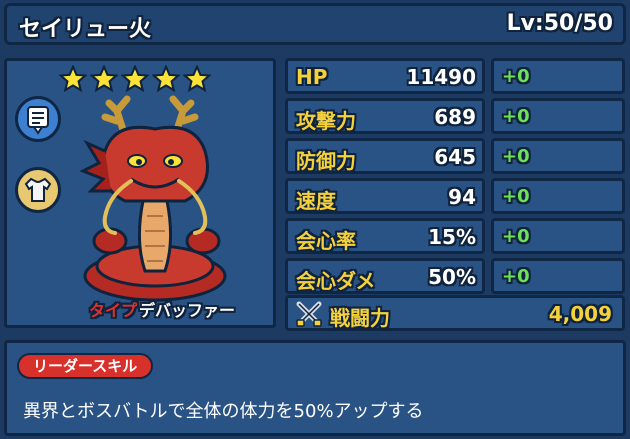 The height and width of the screenshot is (439, 630). I want to click on stat-value: 11490, so click(441, 77).